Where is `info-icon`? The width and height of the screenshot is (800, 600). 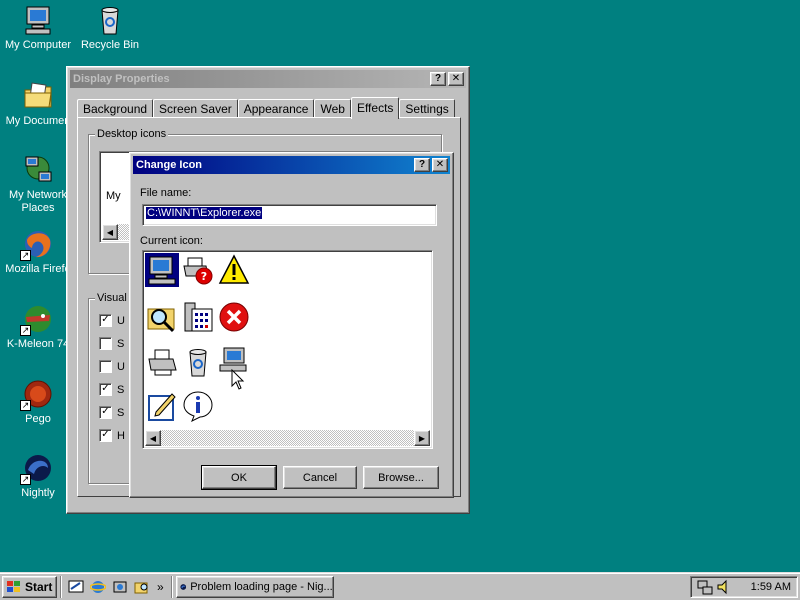
info-icon is located at coordinates (198, 406).